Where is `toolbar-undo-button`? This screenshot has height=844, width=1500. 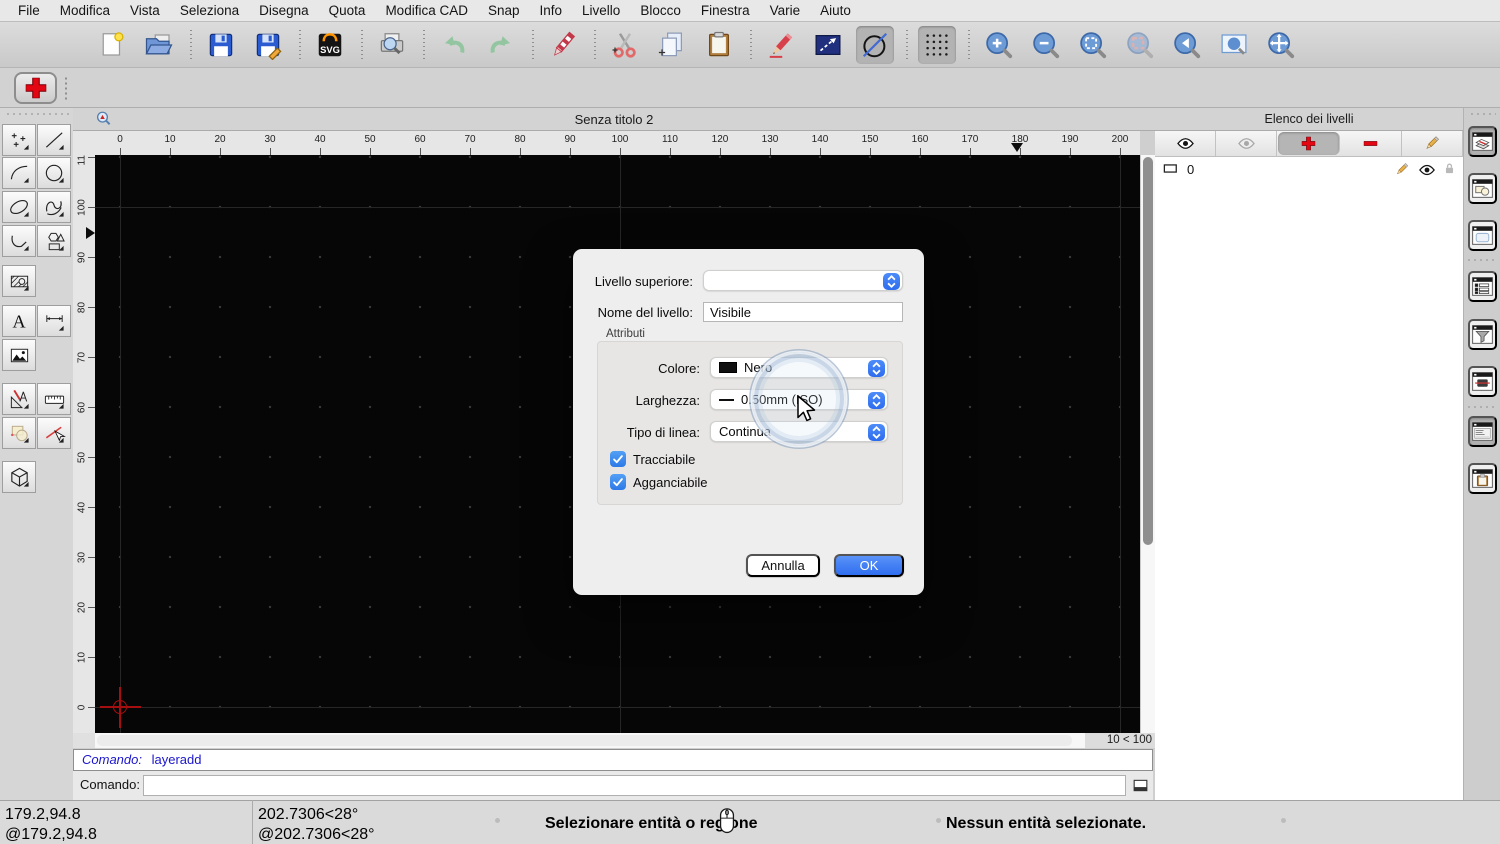 toolbar-undo-button is located at coordinates (454, 45).